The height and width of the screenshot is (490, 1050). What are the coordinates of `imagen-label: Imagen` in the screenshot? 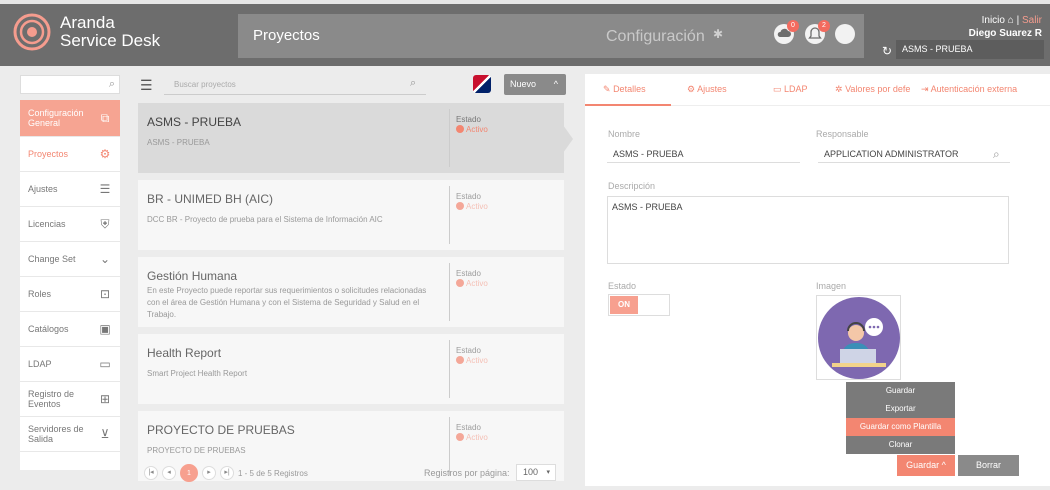 It's located at (831, 286).